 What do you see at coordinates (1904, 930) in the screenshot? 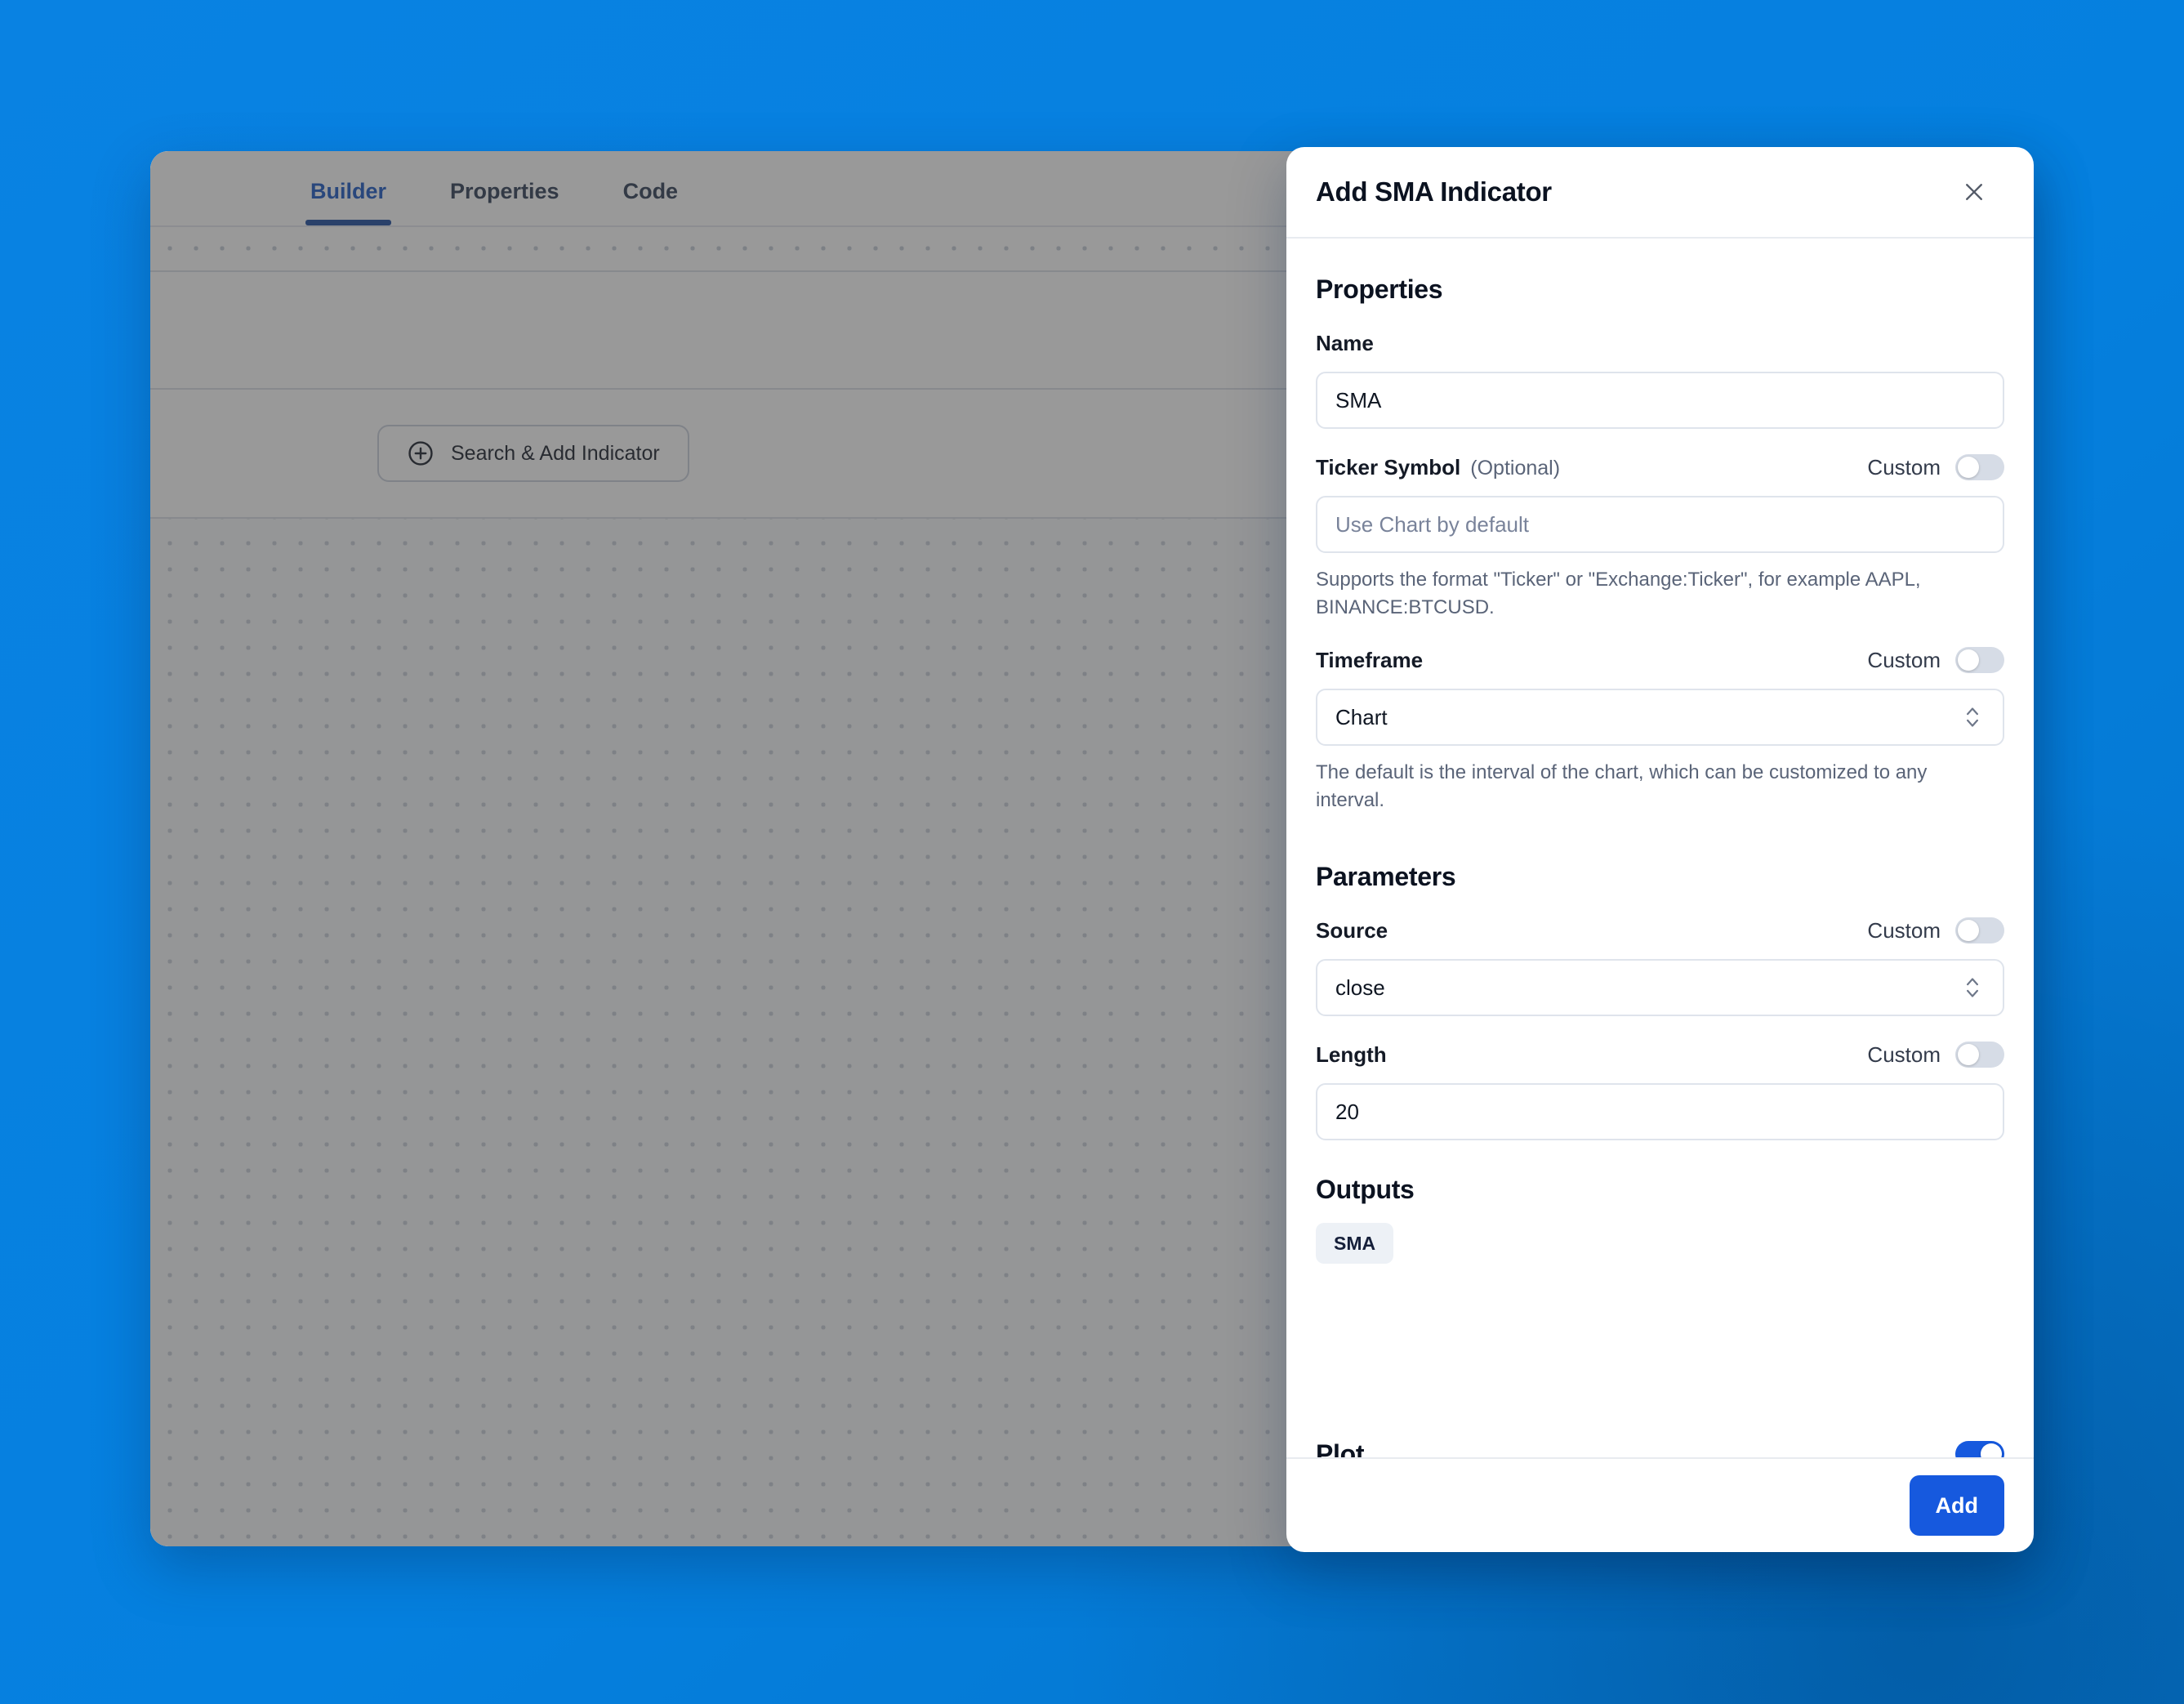
I see `source-custom-label: Custom` at bounding box center [1904, 930].